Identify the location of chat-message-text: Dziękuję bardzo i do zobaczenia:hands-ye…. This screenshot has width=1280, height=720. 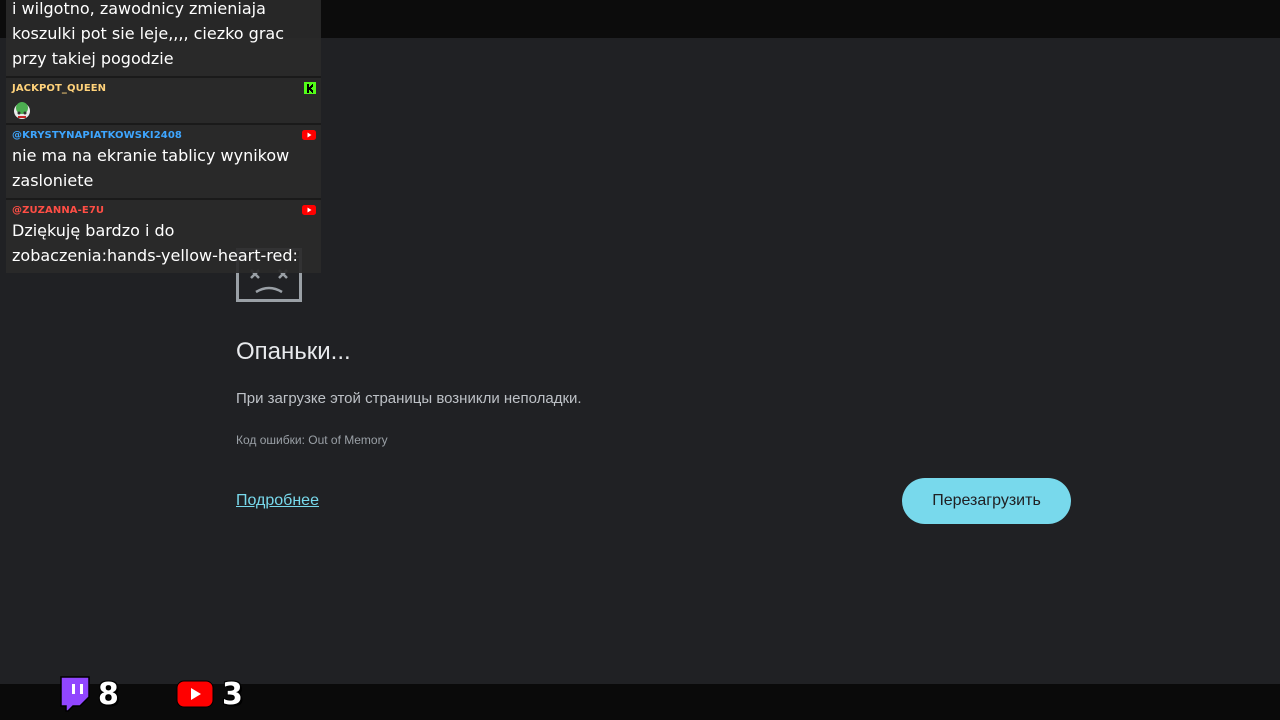
(155, 243).